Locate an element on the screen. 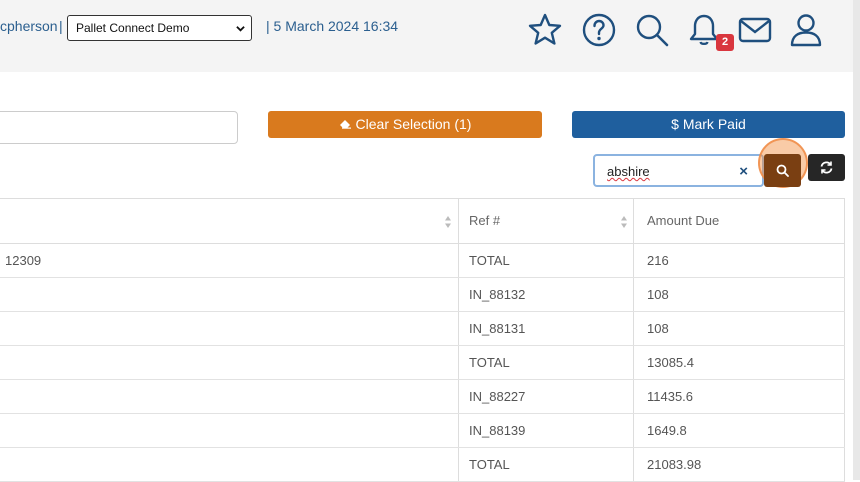  table-row: IN_88227 11435.6 is located at coordinates (422, 397).